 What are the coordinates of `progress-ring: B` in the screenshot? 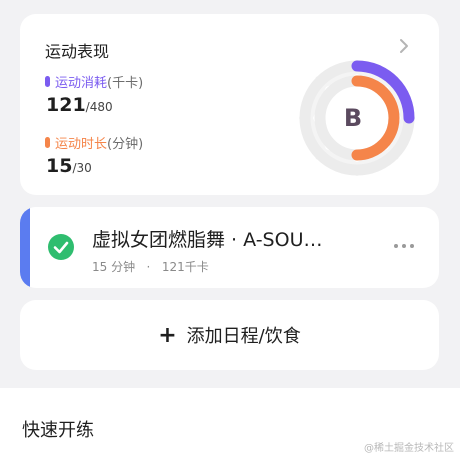 It's located at (357, 118).